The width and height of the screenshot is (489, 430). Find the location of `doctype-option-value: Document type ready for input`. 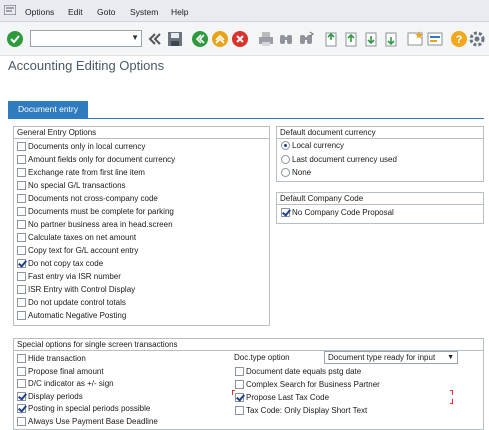

doctype-option-value: Document type ready for input is located at coordinates (382, 357).